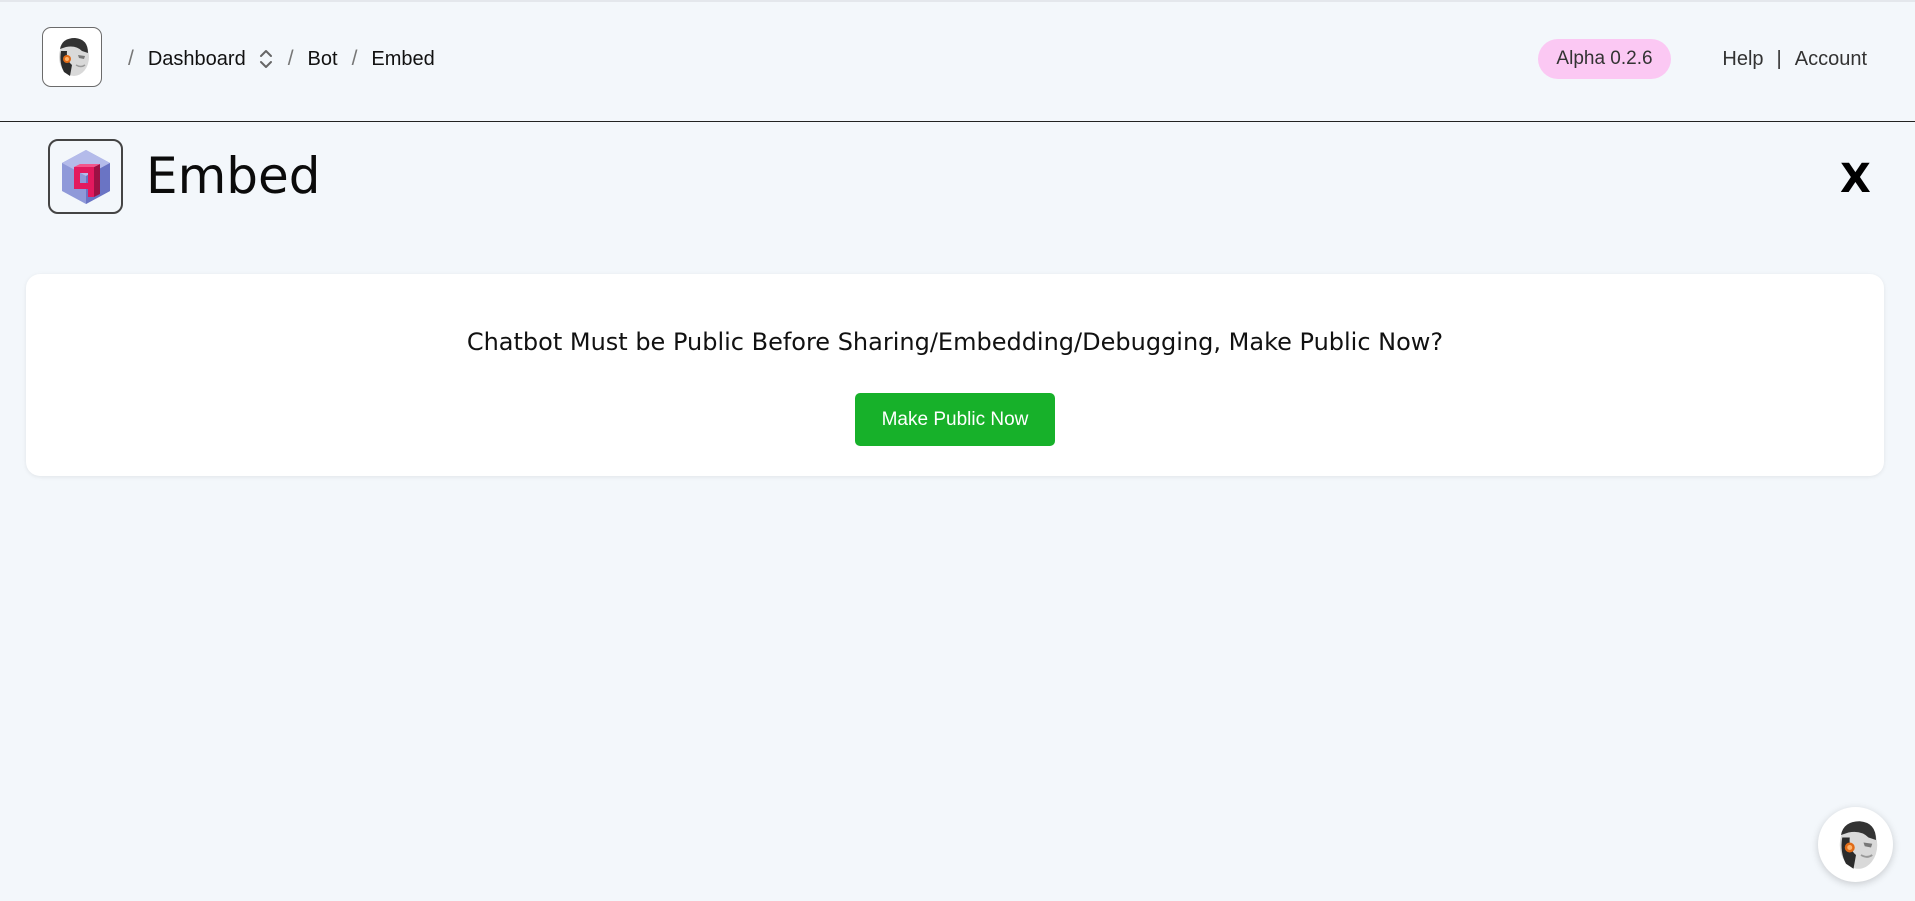 The width and height of the screenshot is (1915, 901). I want to click on header-links: Help | Account, so click(1794, 59).